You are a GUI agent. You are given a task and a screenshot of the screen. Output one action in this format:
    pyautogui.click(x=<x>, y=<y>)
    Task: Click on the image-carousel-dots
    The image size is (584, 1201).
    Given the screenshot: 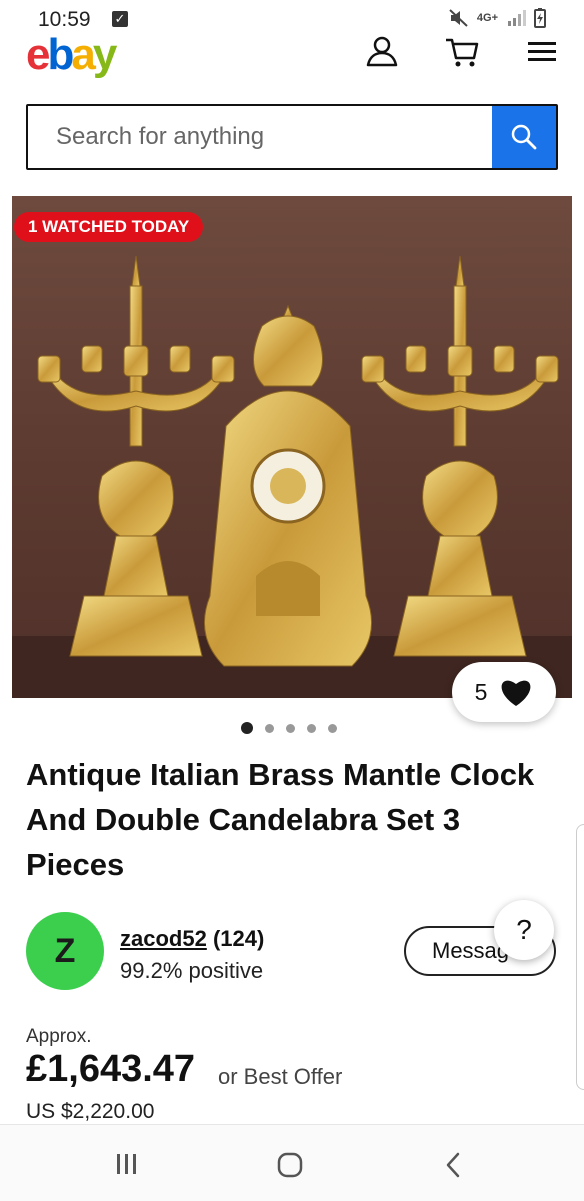 What is the action you would take?
    pyautogui.click(x=289, y=728)
    